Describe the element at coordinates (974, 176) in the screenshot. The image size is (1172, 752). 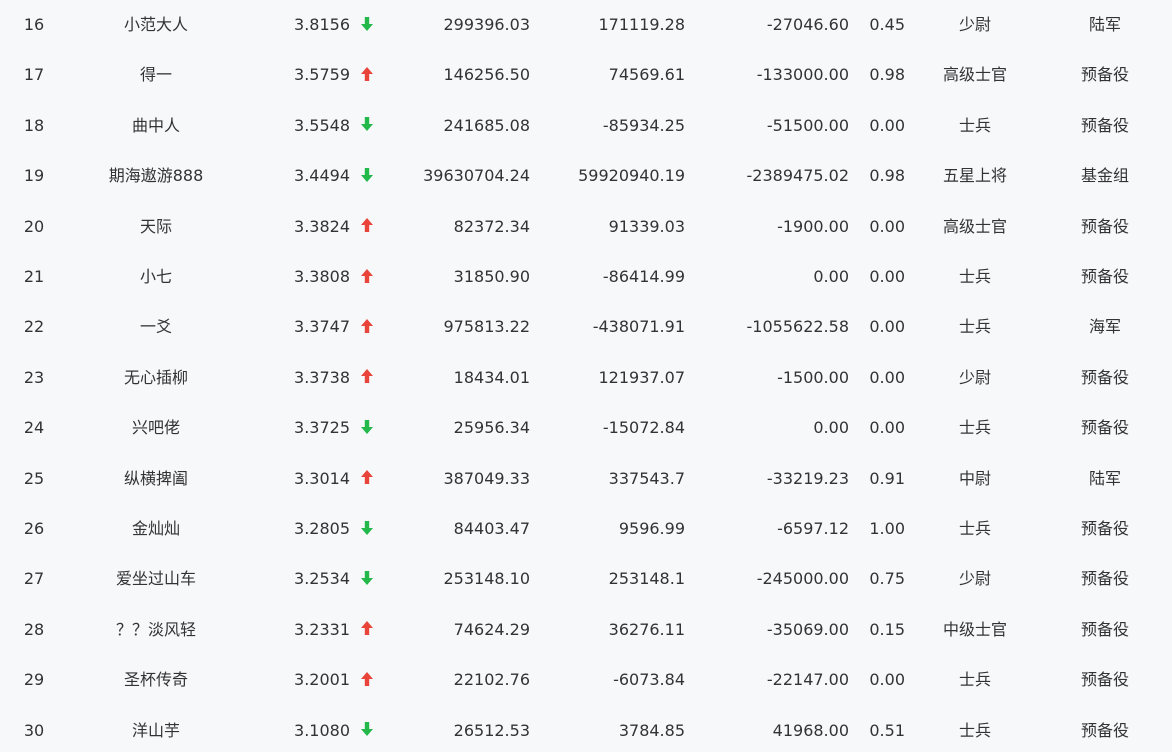
I see `military-rank-cell: 五星上将` at that location.